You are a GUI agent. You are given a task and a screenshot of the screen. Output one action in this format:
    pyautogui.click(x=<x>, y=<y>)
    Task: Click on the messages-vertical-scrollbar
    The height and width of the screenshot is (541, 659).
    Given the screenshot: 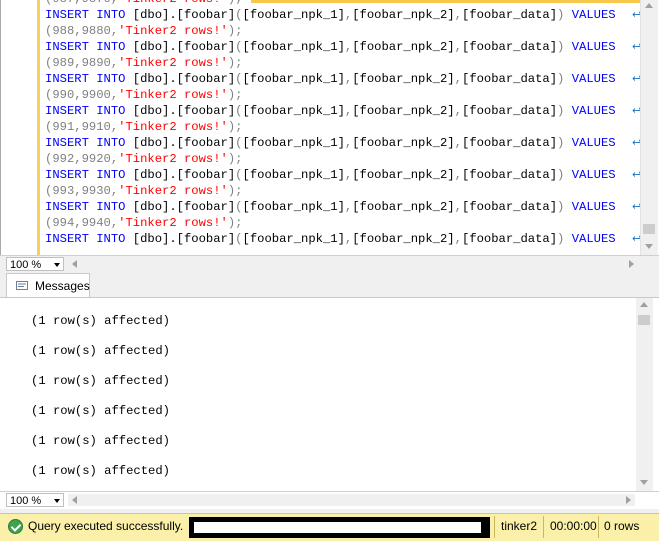 What is the action you would take?
    pyautogui.click(x=644, y=395)
    